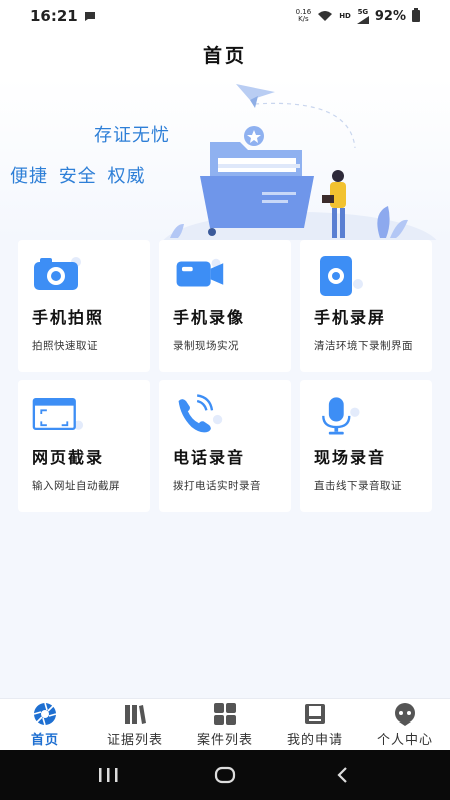 This screenshot has width=450, height=800. What do you see at coordinates (200, 413) in the screenshot?
I see `phone-record-icon` at bounding box center [200, 413].